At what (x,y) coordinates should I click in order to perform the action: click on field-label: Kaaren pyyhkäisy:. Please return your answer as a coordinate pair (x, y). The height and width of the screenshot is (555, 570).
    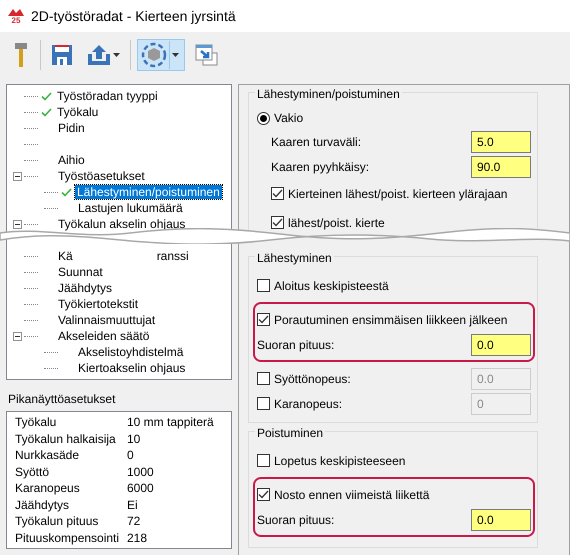
    Looking at the image, I should click on (320, 167).